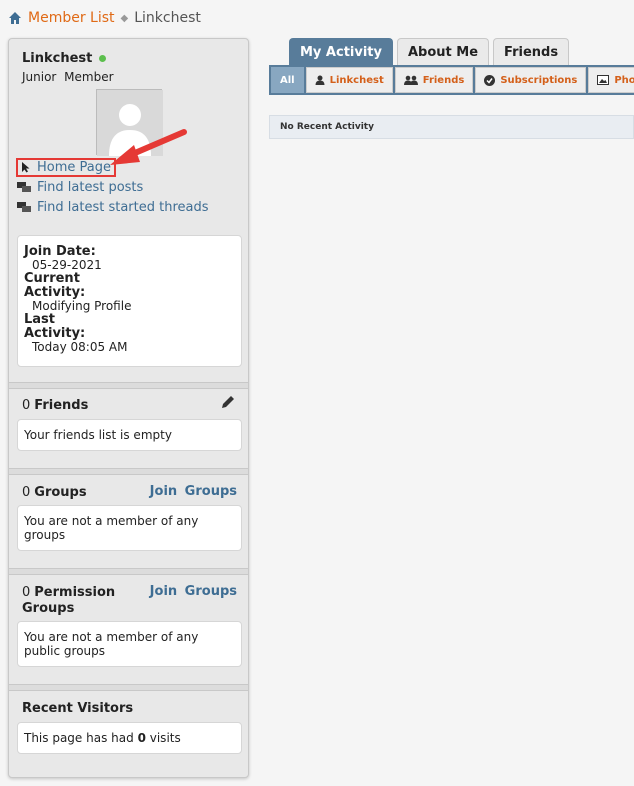 The height and width of the screenshot is (786, 634). I want to click on home-icon, so click(15, 18).